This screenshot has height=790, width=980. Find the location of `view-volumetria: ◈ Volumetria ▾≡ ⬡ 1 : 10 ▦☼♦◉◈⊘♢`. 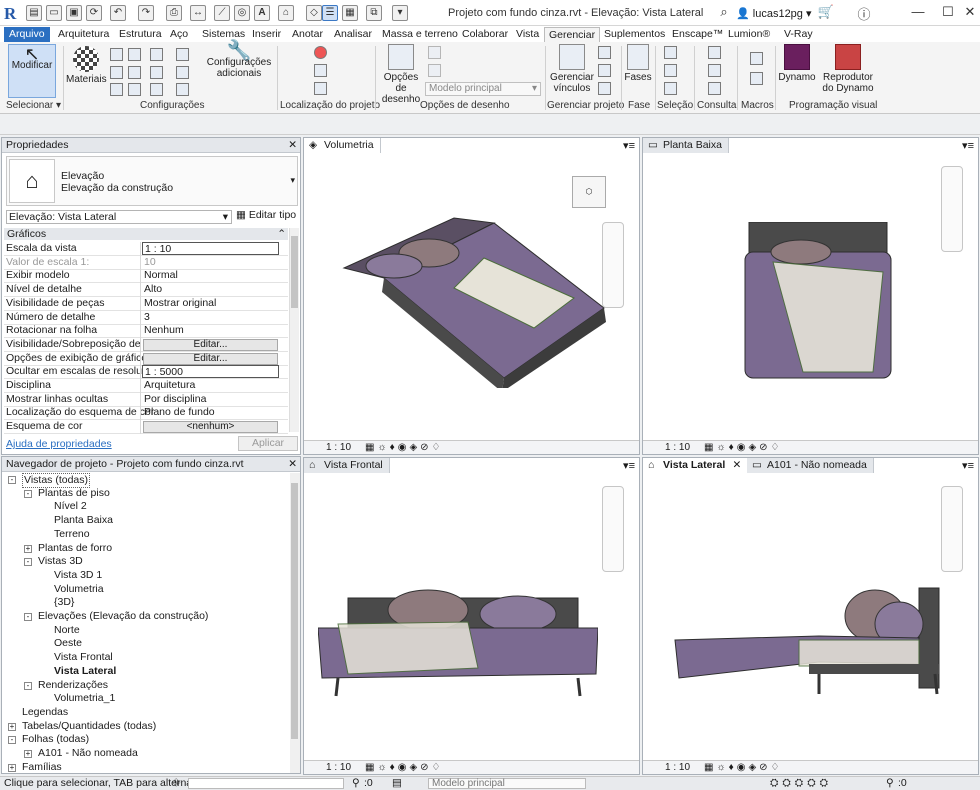

view-volumetria: ◈ Volumetria ▾≡ ⬡ 1 : 10 ▦☼♦◉◈⊘♢ is located at coordinates (471, 296).